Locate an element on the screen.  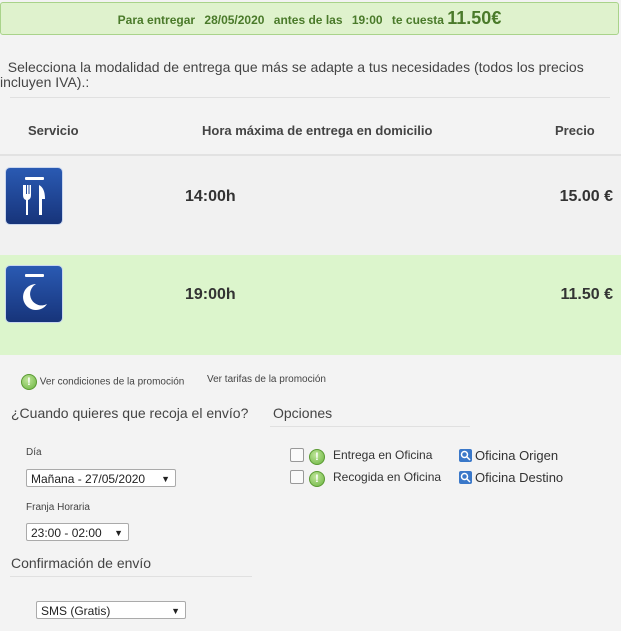
delivery-time: 19:00h is located at coordinates (210, 294).